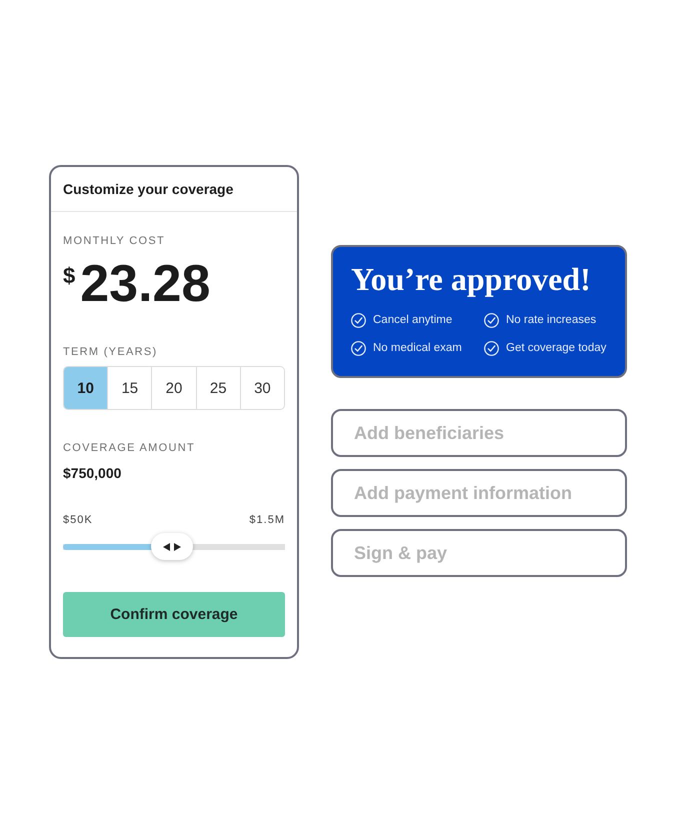 The width and height of the screenshot is (675, 821). I want to click on benefit-text: Cancel anytime, so click(412, 320).